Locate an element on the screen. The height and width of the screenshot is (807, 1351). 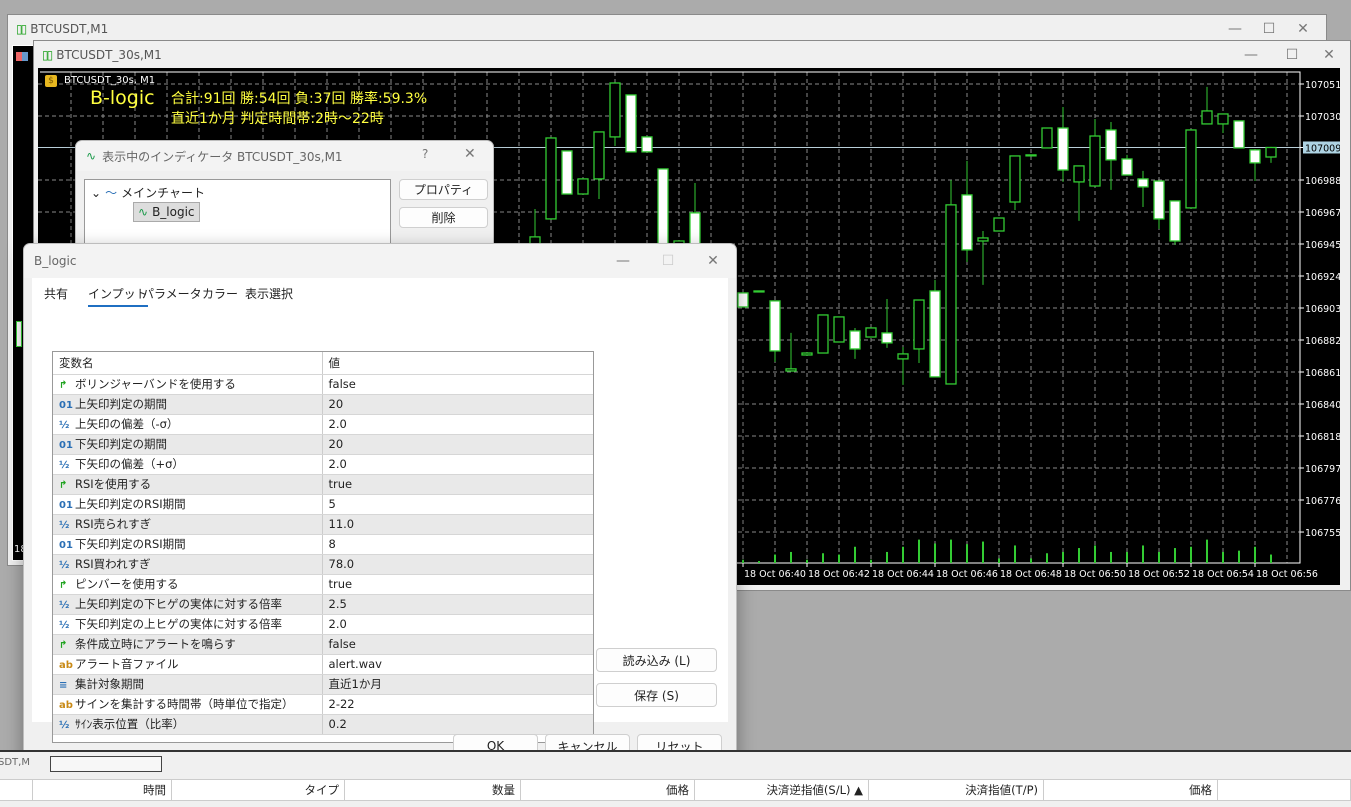
indicator-name: B-logic is located at coordinates (122, 98).